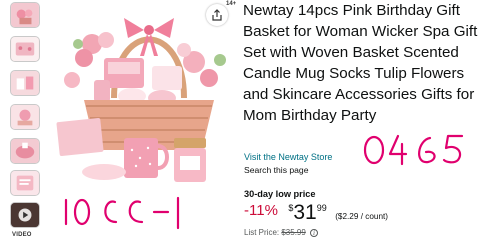 The image size is (483, 250). Describe the element at coordinates (288, 157) in the screenshot. I see `store-link: Visit the Newtay Store` at that location.